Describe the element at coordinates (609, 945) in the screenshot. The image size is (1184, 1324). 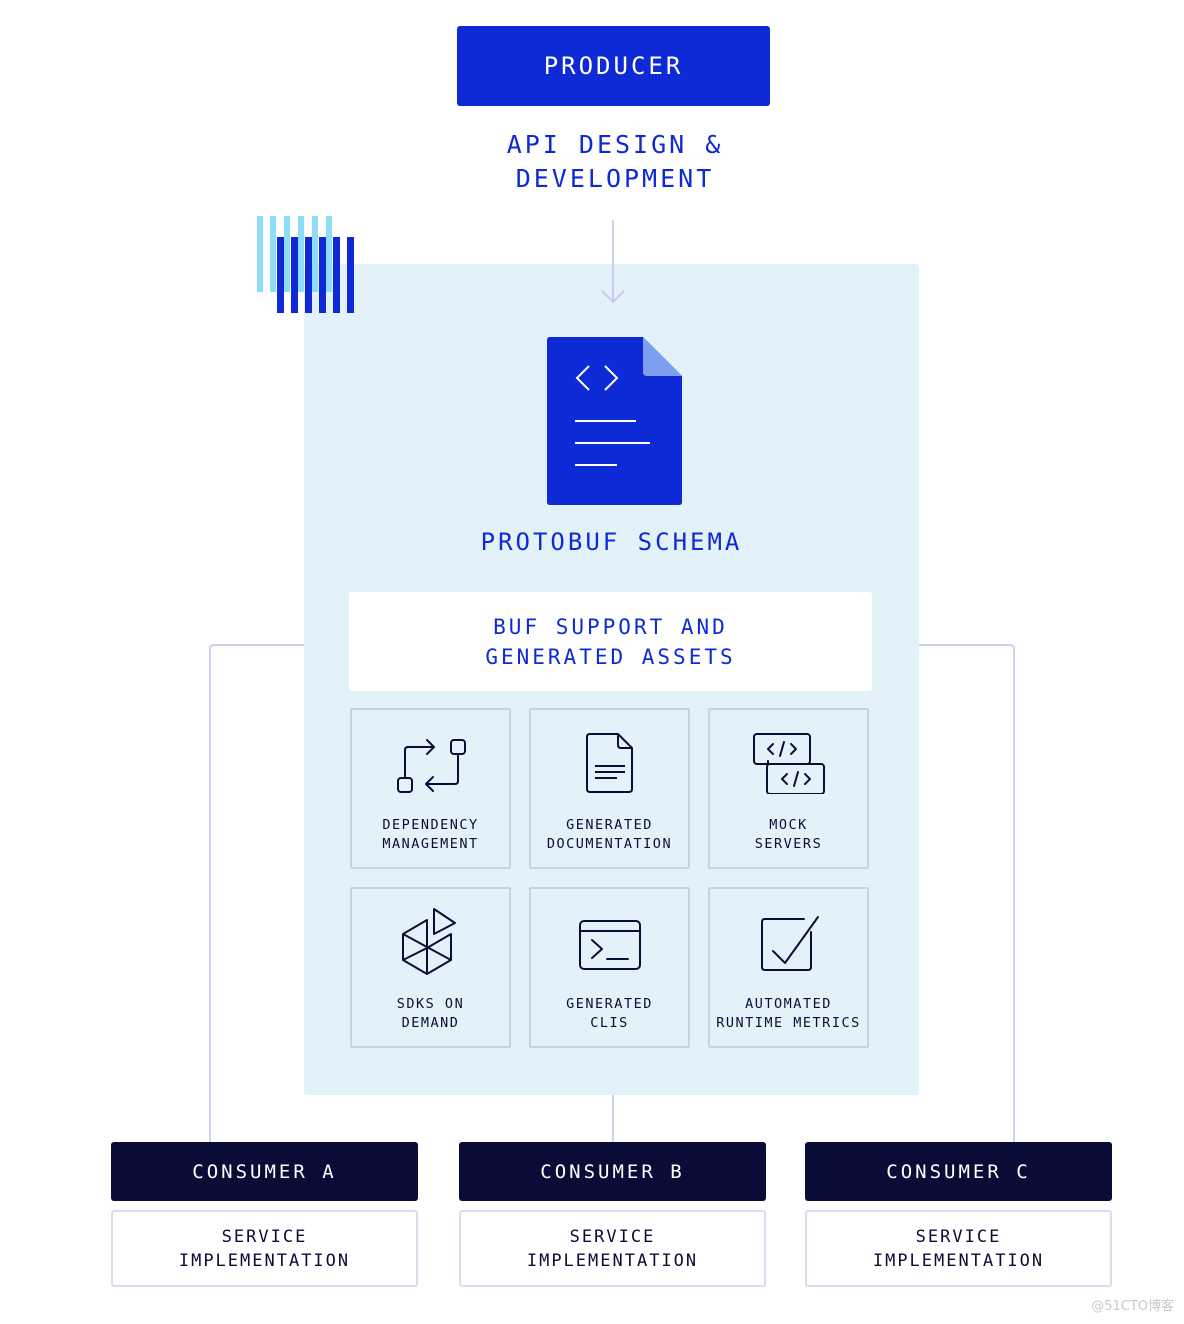
I see `terminal-icon` at that location.